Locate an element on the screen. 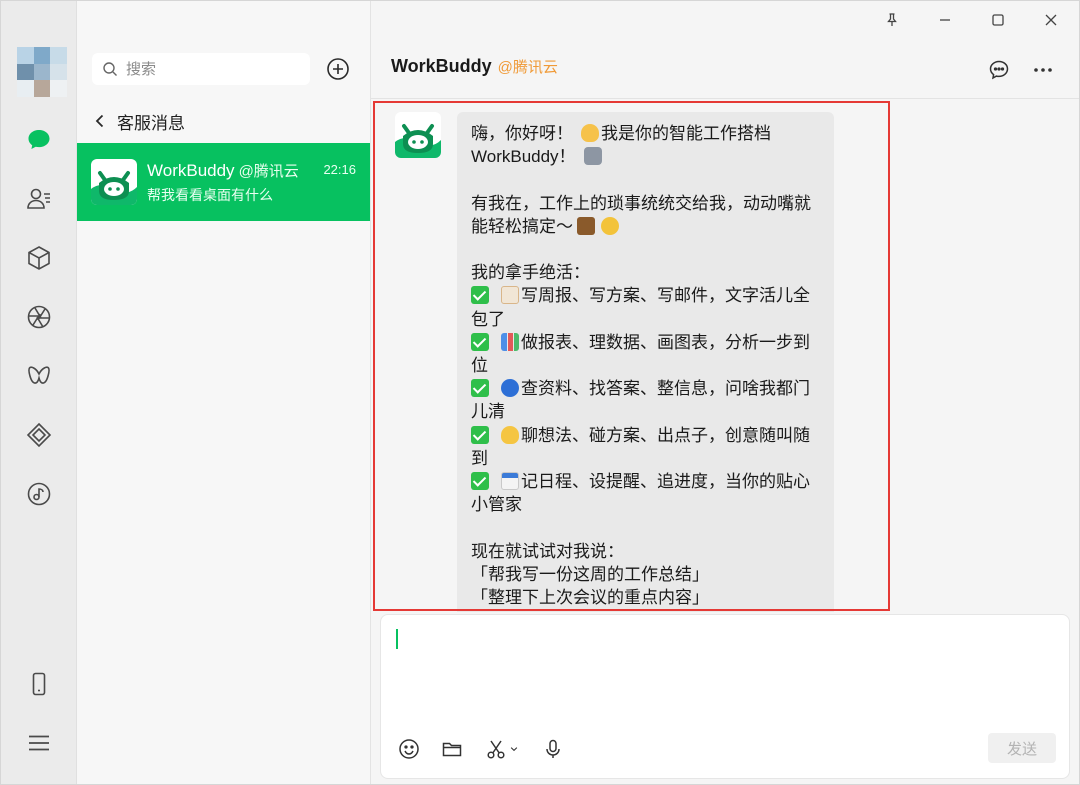 This screenshot has height=785, width=1080. chevron-down-icon is located at coordinates (514, 749).